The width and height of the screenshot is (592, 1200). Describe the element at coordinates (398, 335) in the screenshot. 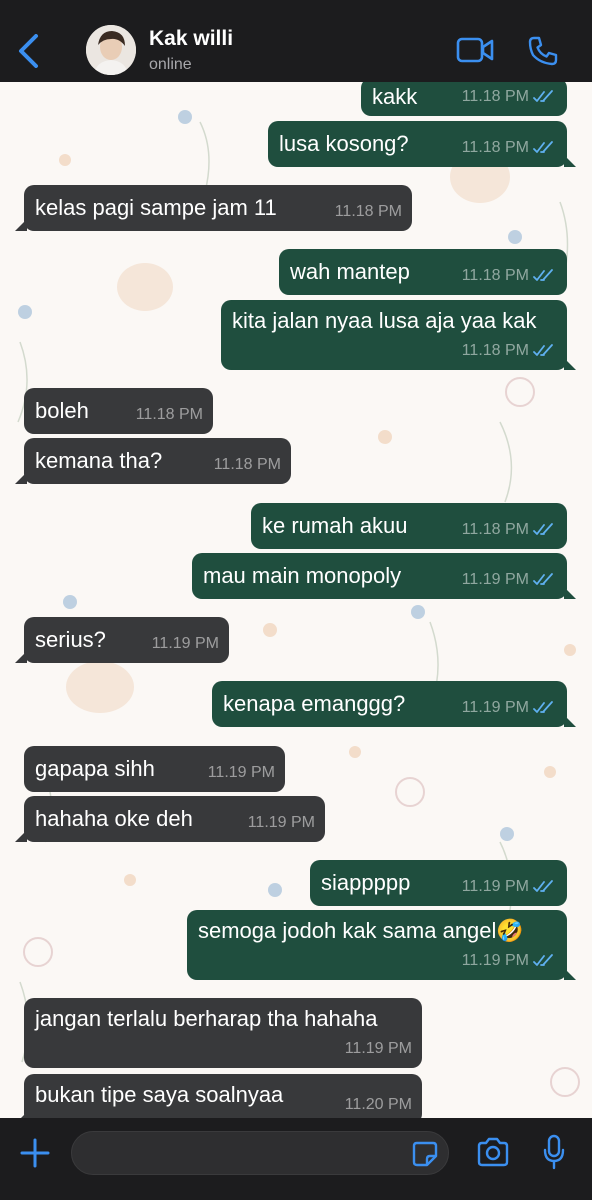

I see `outgoing-message-bubble: kita jalan nyaa lusa aja yaa kak 11.18 PM` at that location.